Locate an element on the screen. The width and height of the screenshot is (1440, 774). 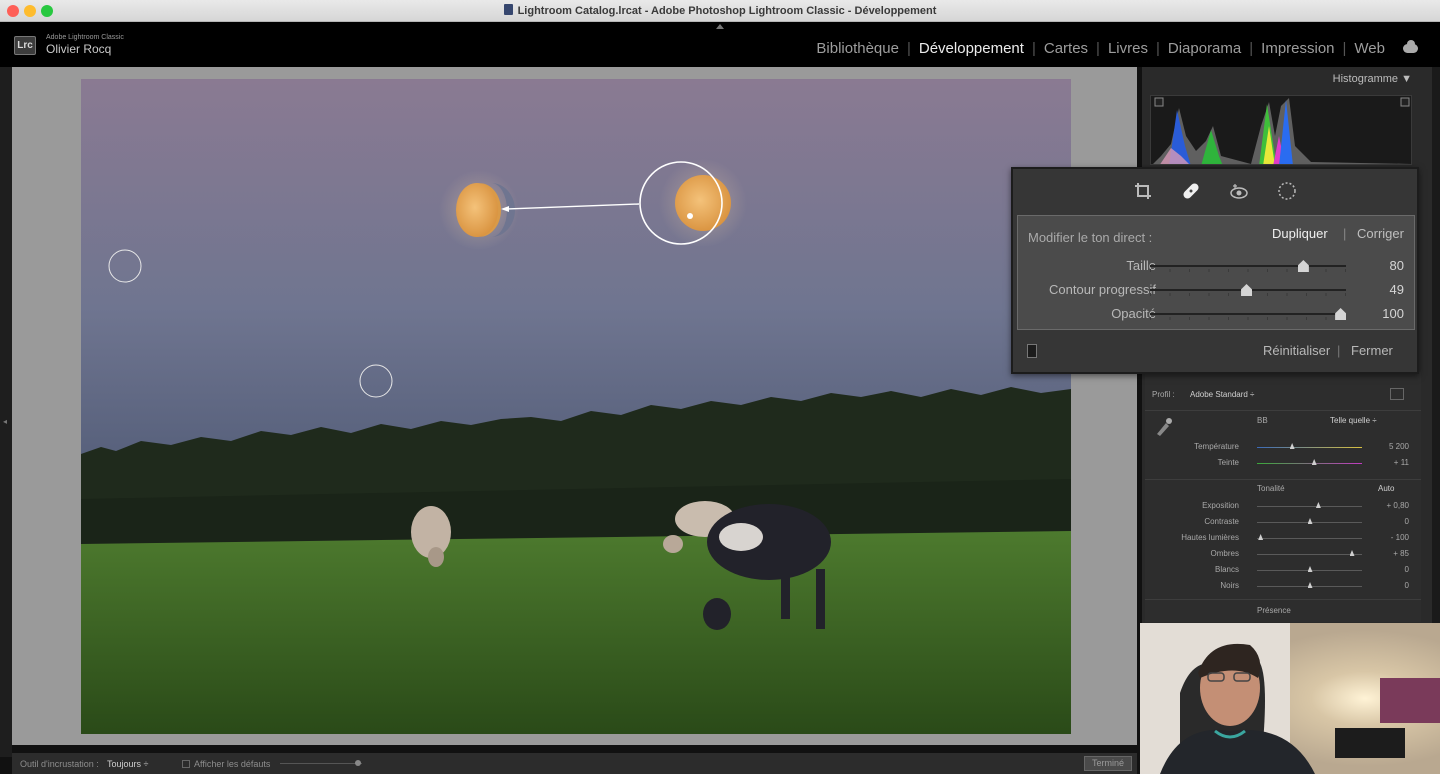
profile-label: Profil : is located at coordinates (1163, 394).